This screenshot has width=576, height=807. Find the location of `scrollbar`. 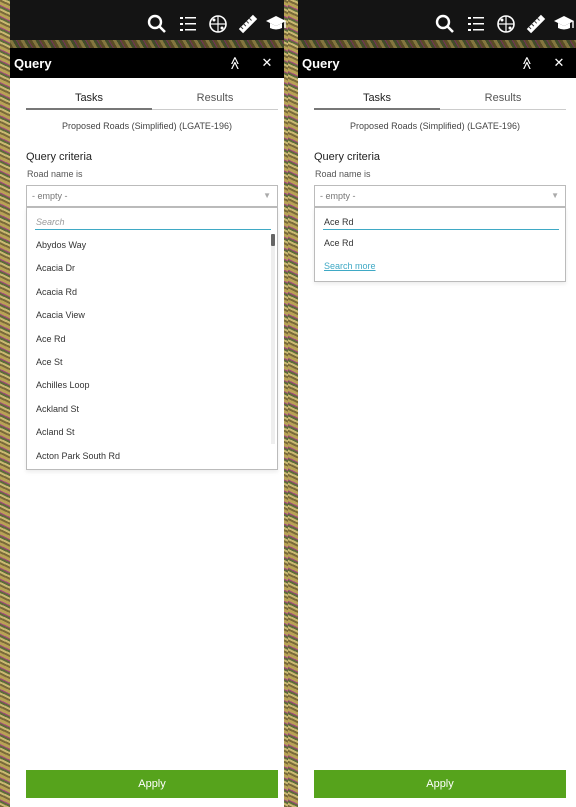

scrollbar is located at coordinates (273, 339).